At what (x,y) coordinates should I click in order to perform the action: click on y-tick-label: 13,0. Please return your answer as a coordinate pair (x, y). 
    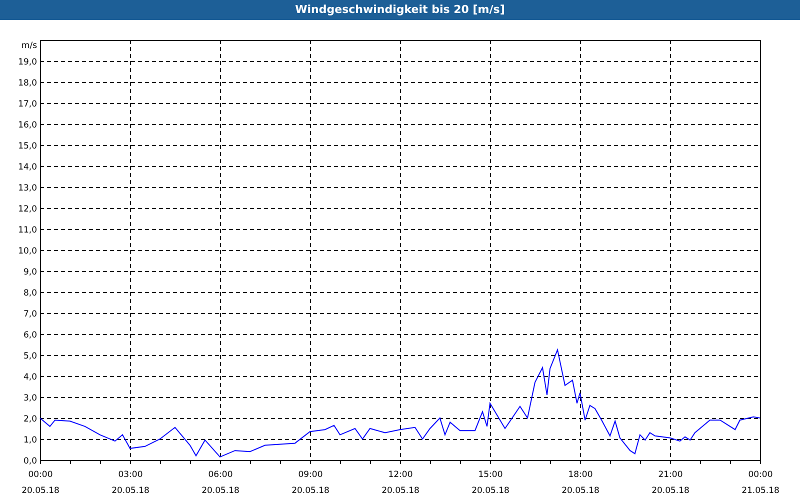
    Looking at the image, I should click on (27, 189).